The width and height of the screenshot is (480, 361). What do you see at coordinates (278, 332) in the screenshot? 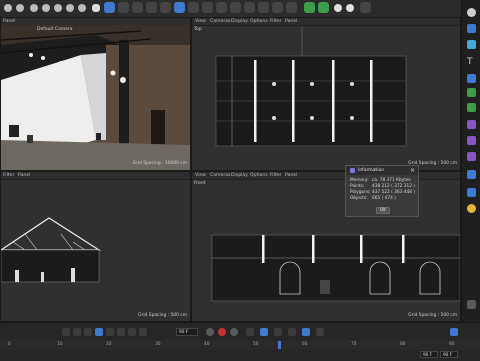
I see `scale-key-icon` at bounding box center [278, 332].